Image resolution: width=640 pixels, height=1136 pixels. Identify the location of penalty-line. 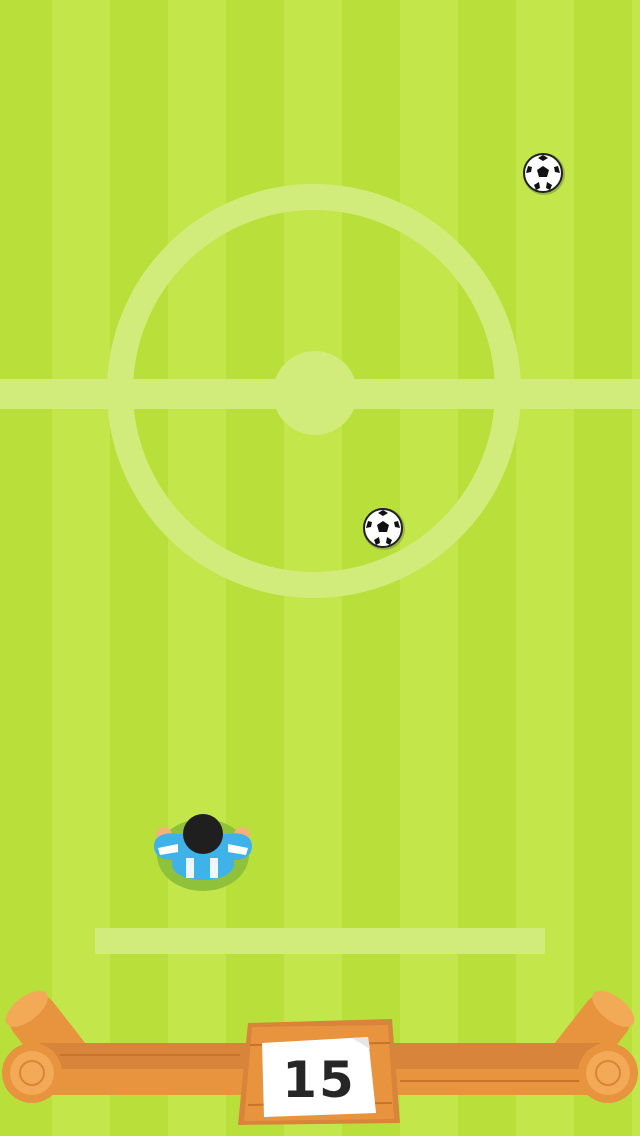
(320, 941).